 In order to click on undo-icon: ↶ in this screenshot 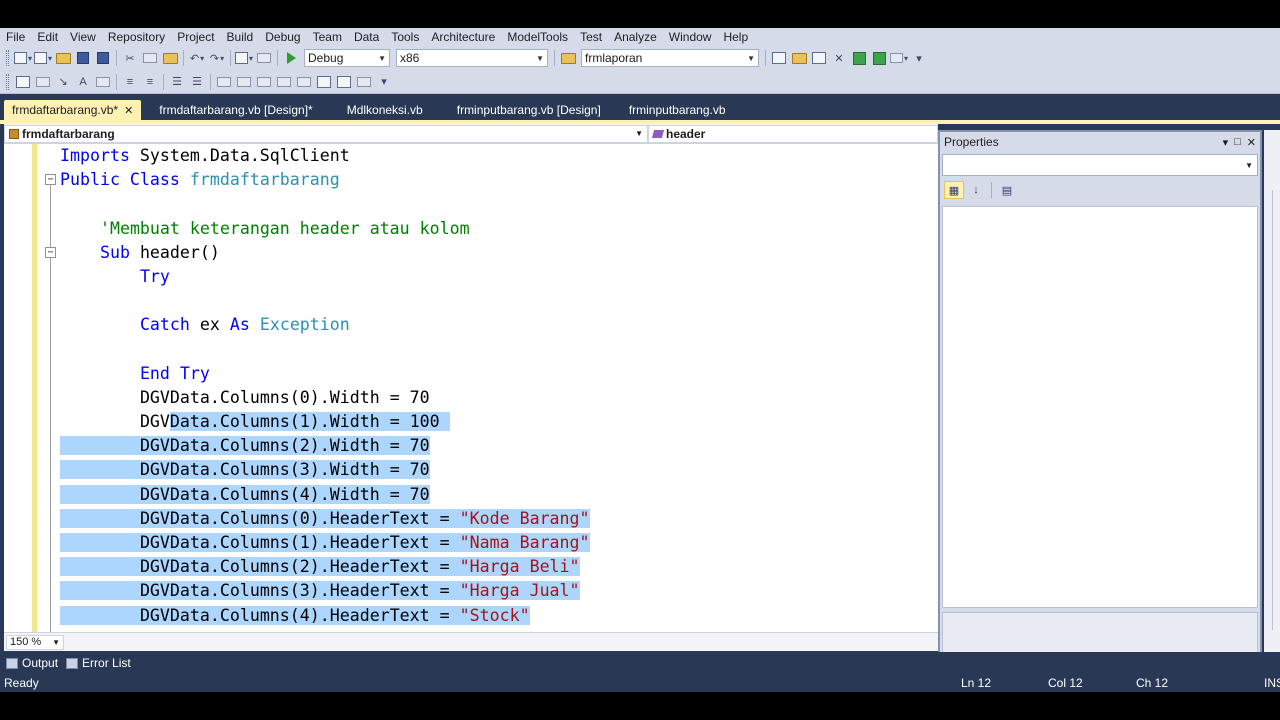, I will do `click(197, 58)`.